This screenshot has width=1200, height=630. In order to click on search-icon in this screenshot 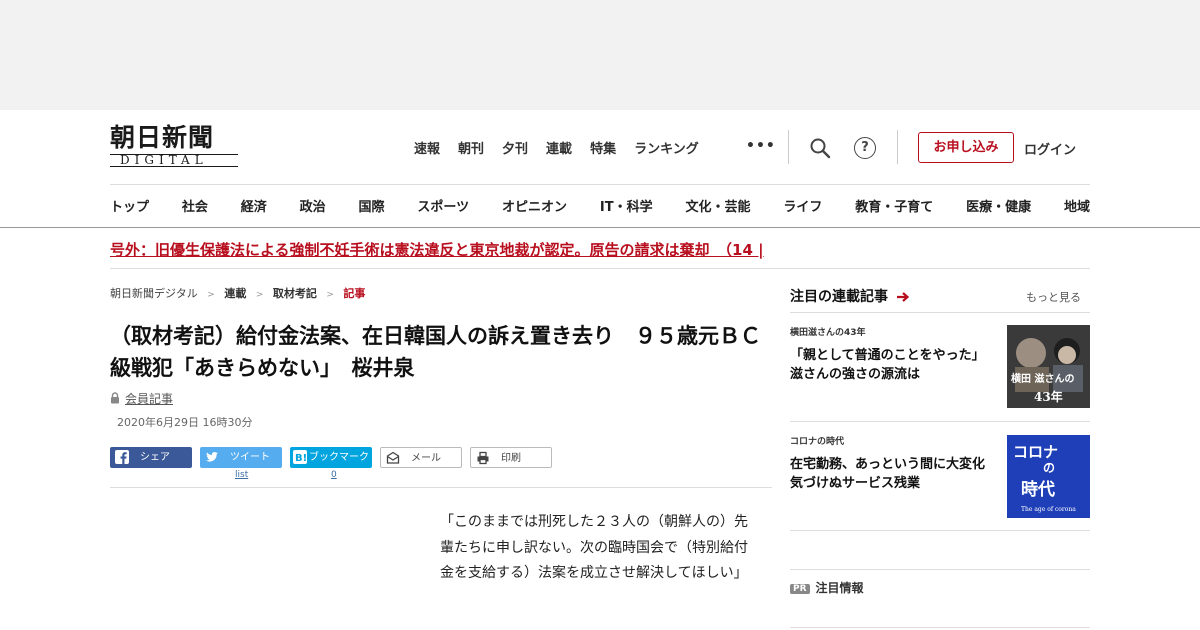, I will do `click(820, 148)`.